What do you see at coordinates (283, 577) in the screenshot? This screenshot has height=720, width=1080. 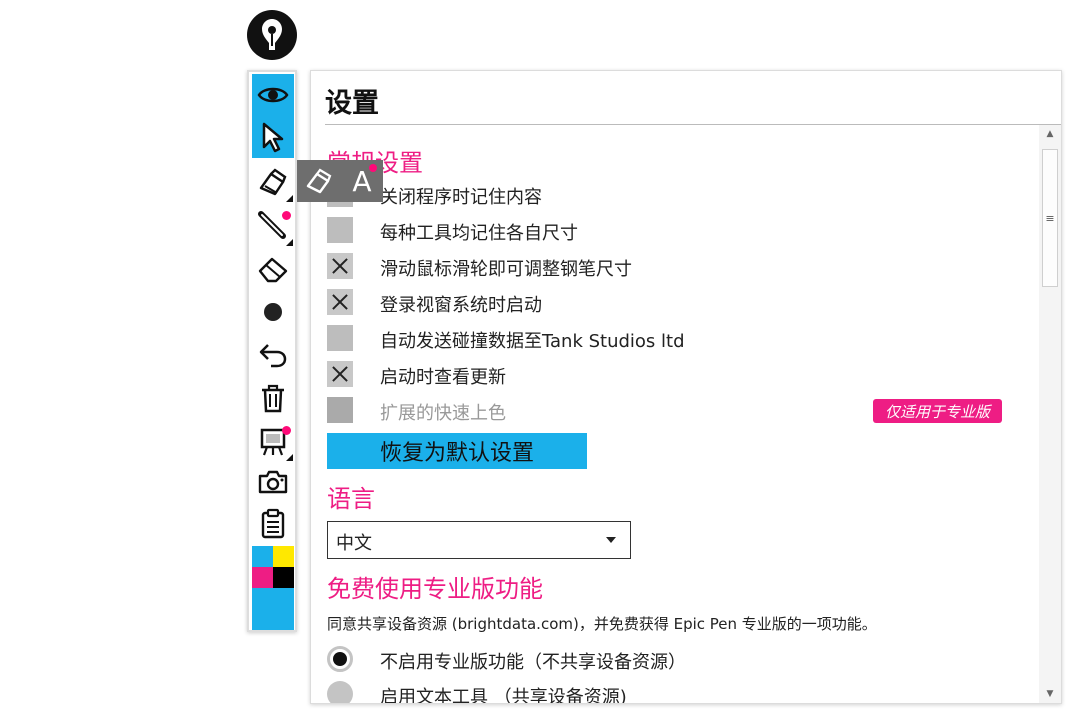 I see `swatch-black` at bounding box center [283, 577].